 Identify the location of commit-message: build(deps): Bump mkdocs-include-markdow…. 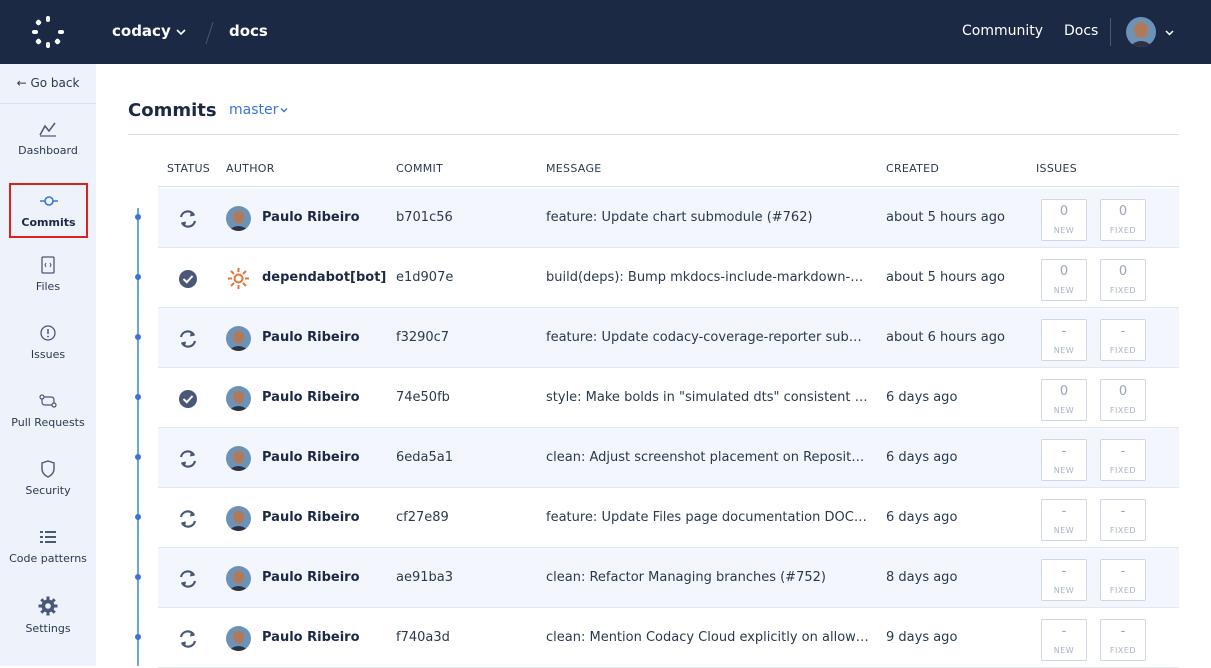
(708, 277).